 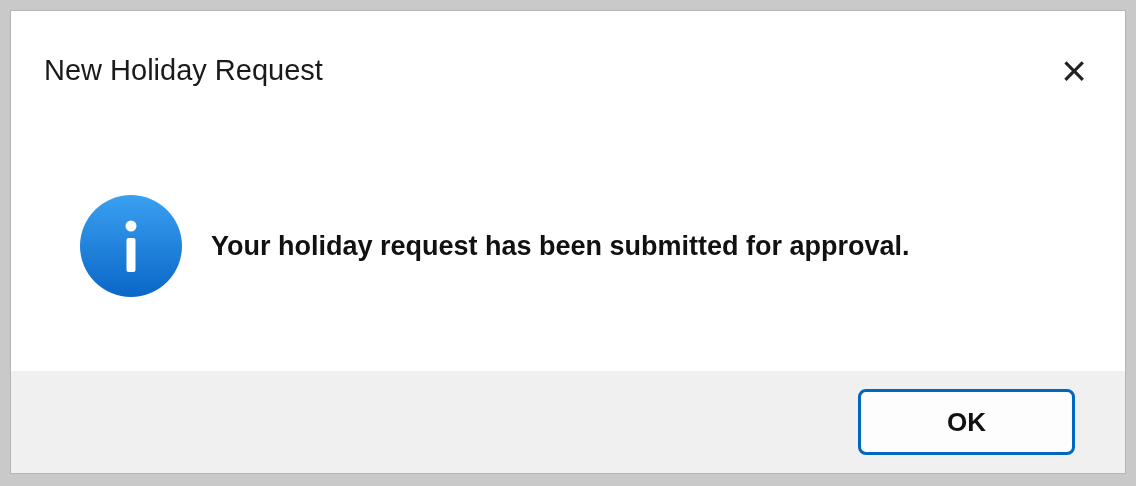 I want to click on message-text: Your holiday request has been submitted for approval., so click(x=560, y=246).